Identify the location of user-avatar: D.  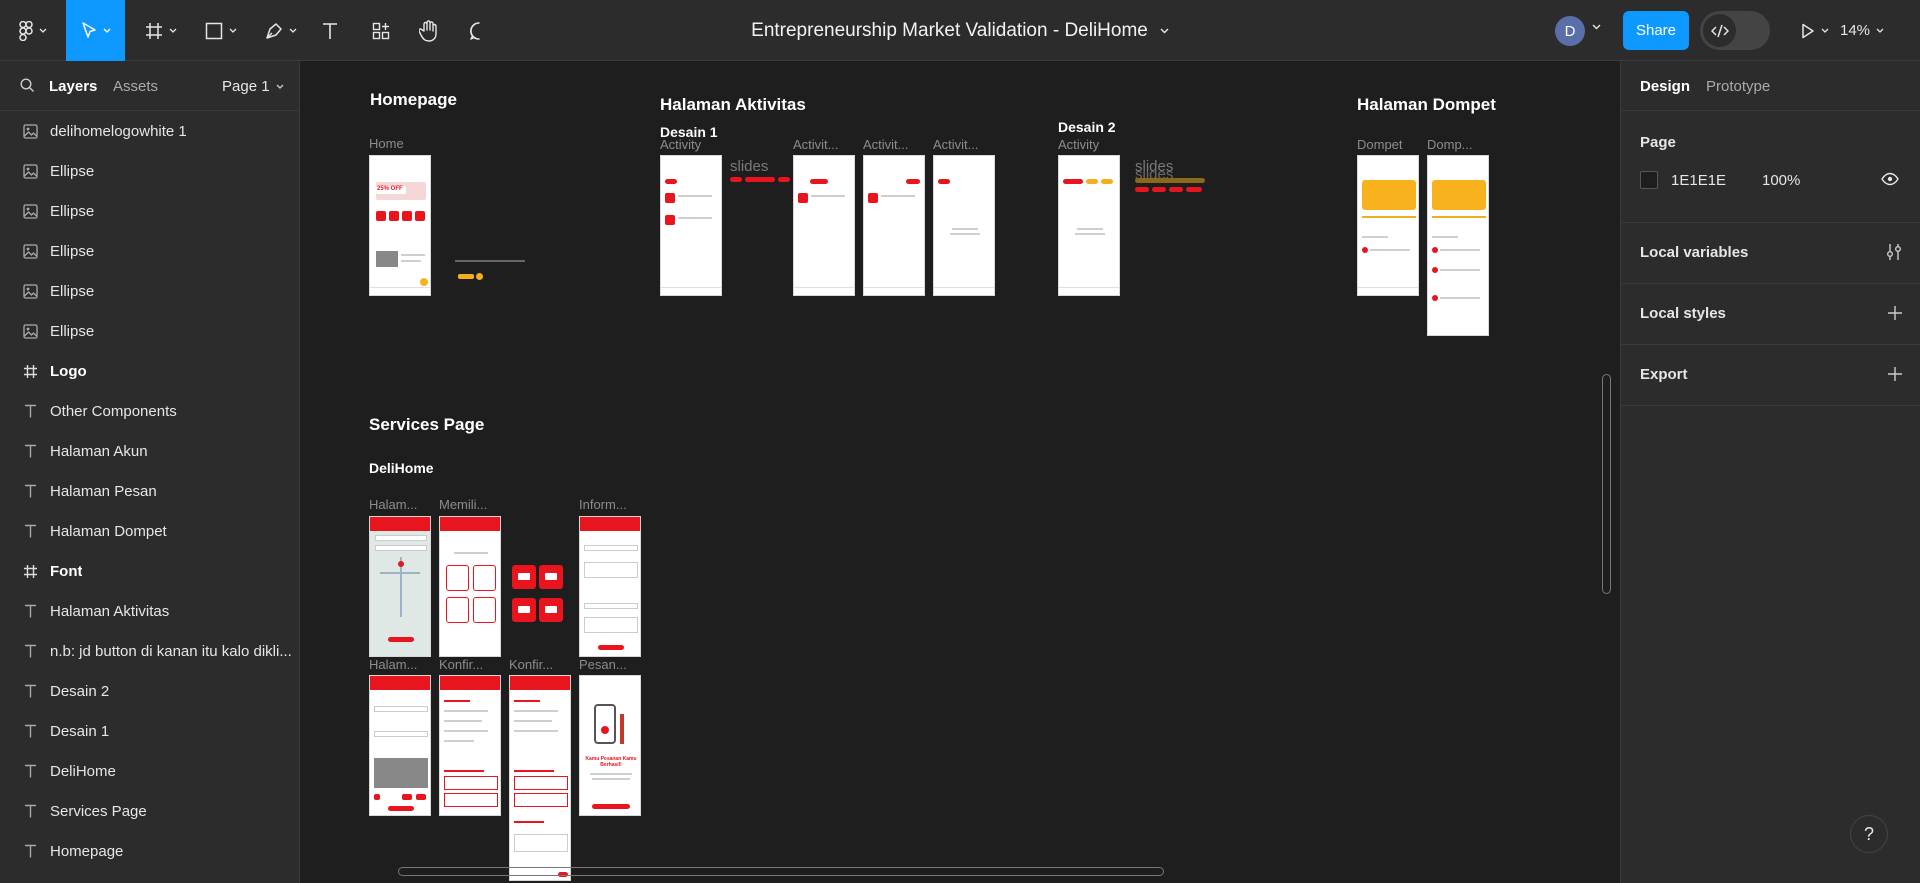
(1570, 31).